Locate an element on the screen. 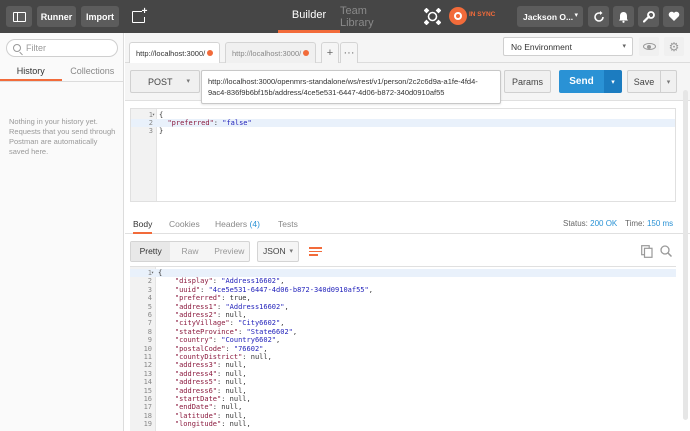 The height and width of the screenshot is (431, 690). wrench-icon is located at coordinates (648, 16).